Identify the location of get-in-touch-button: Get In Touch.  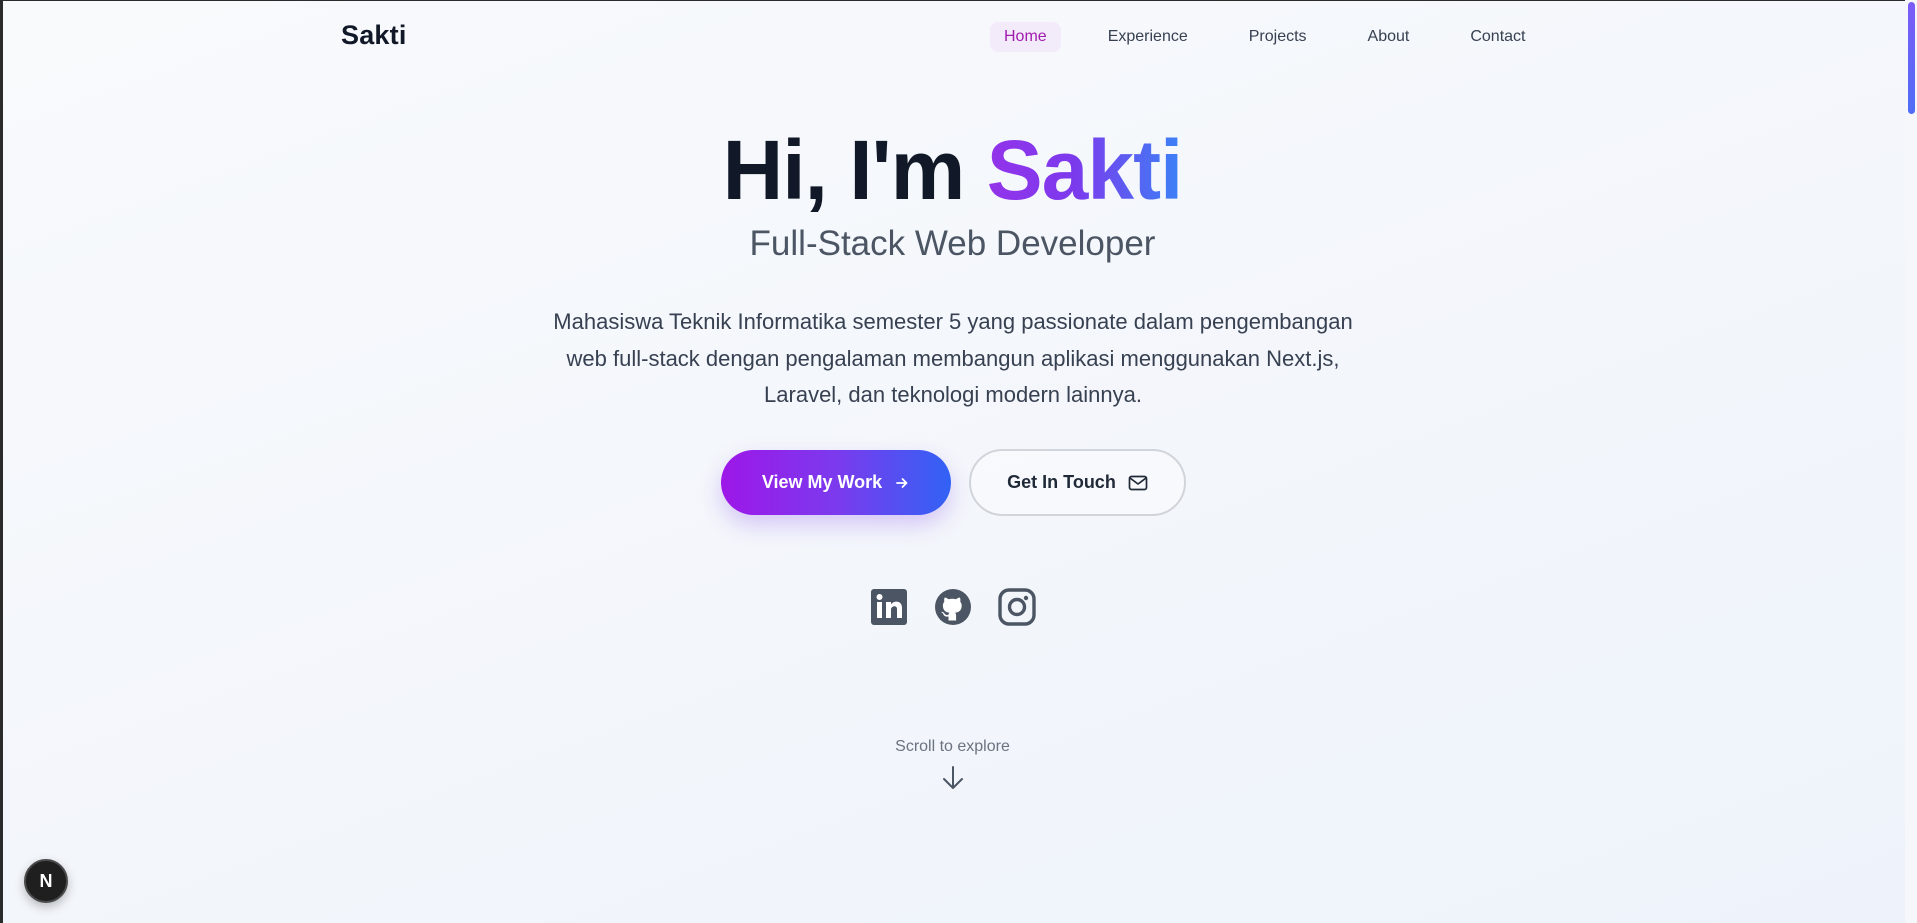
(1077, 482).